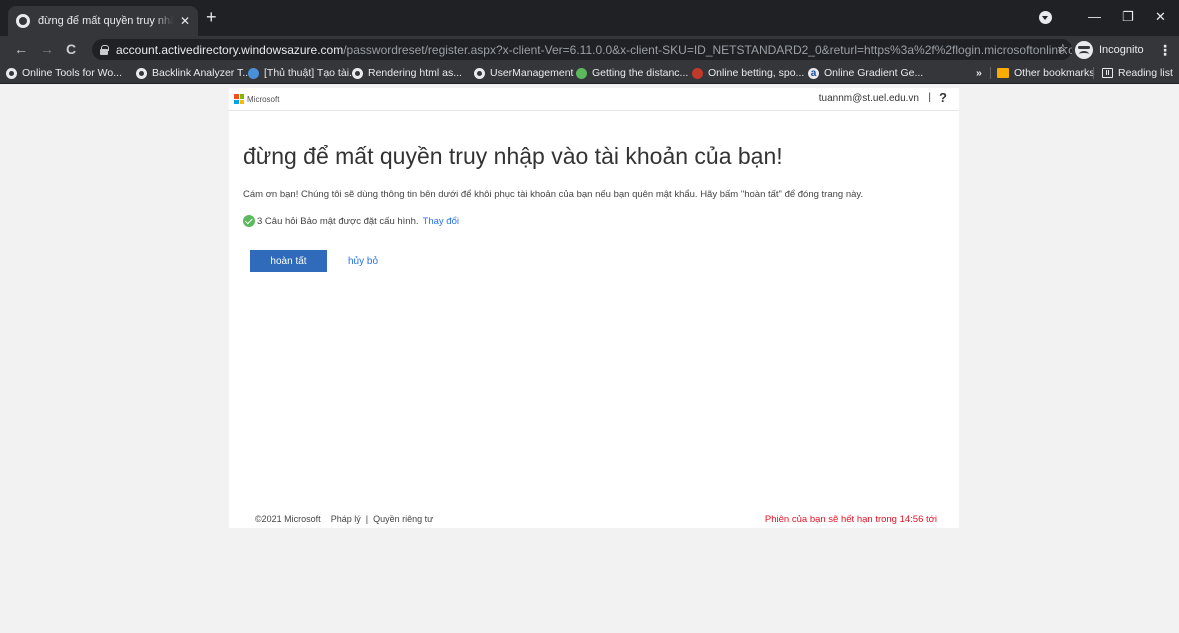 This screenshot has width=1179, height=633. Describe the element at coordinates (1094, 16) in the screenshot. I see `minimize-button: —` at that location.